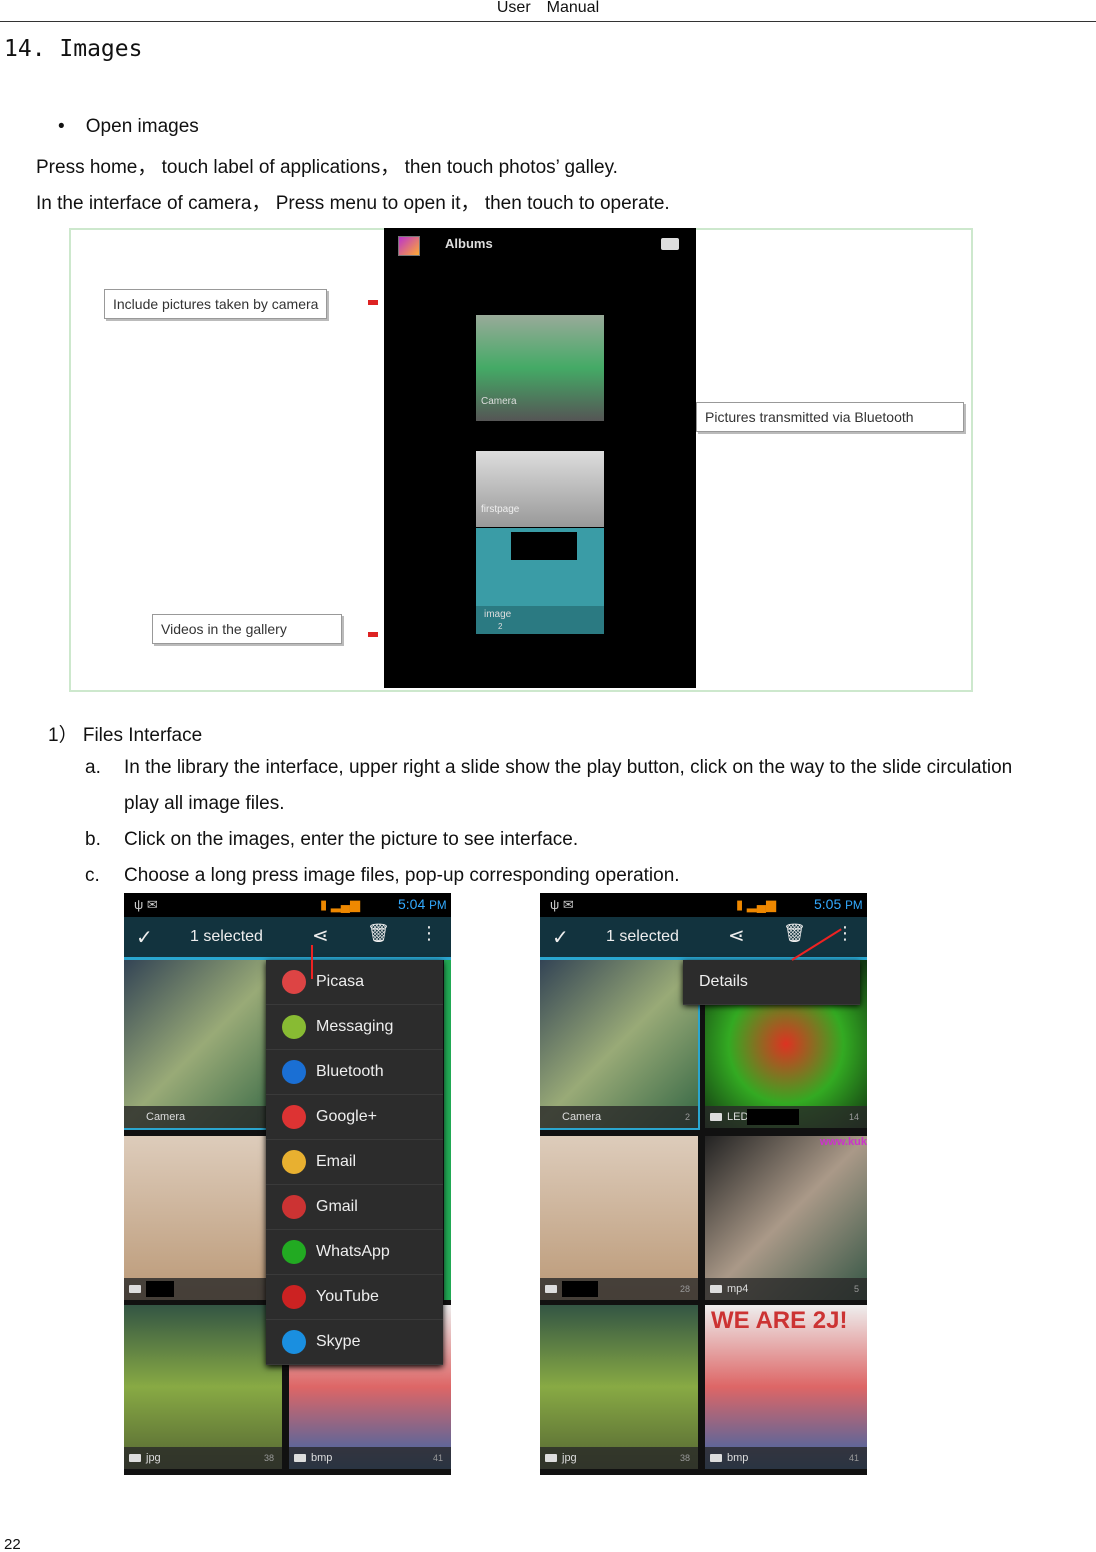  What do you see at coordinates (703, 905) in the screenshot?
I see `status-bar: ψ ✉ ▮ ▂▄▆ 5:05 PM` at bounding box center [703, 905].